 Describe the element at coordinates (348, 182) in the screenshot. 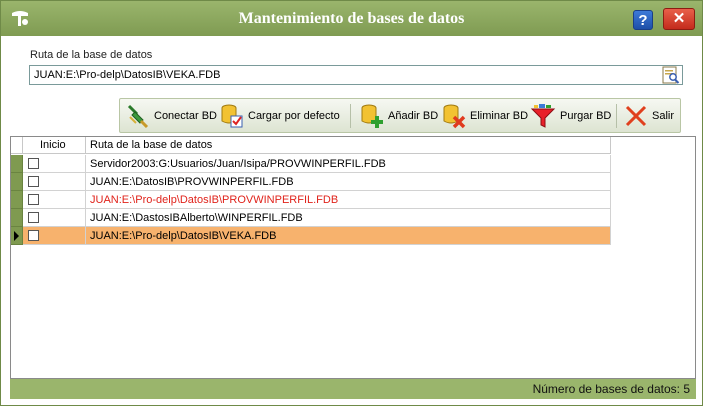

I see `path-cell: JUAN:E:\DatosIB\PROVWINPERFIL.FDB` at that location.